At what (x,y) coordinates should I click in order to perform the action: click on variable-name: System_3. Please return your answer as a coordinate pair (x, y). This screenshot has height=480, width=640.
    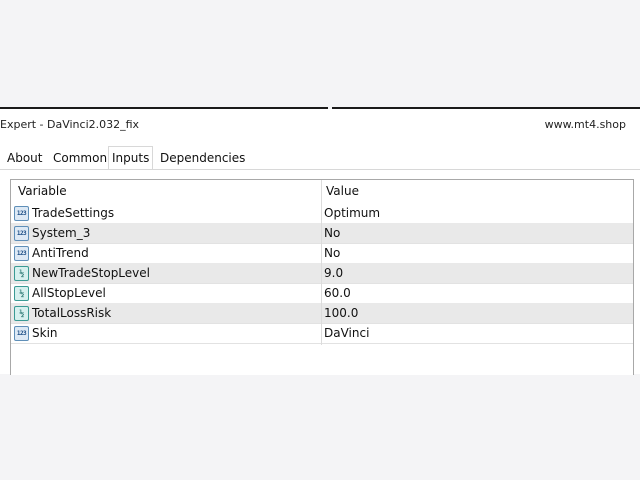
    Looking at the image, I should click on (61, 233).